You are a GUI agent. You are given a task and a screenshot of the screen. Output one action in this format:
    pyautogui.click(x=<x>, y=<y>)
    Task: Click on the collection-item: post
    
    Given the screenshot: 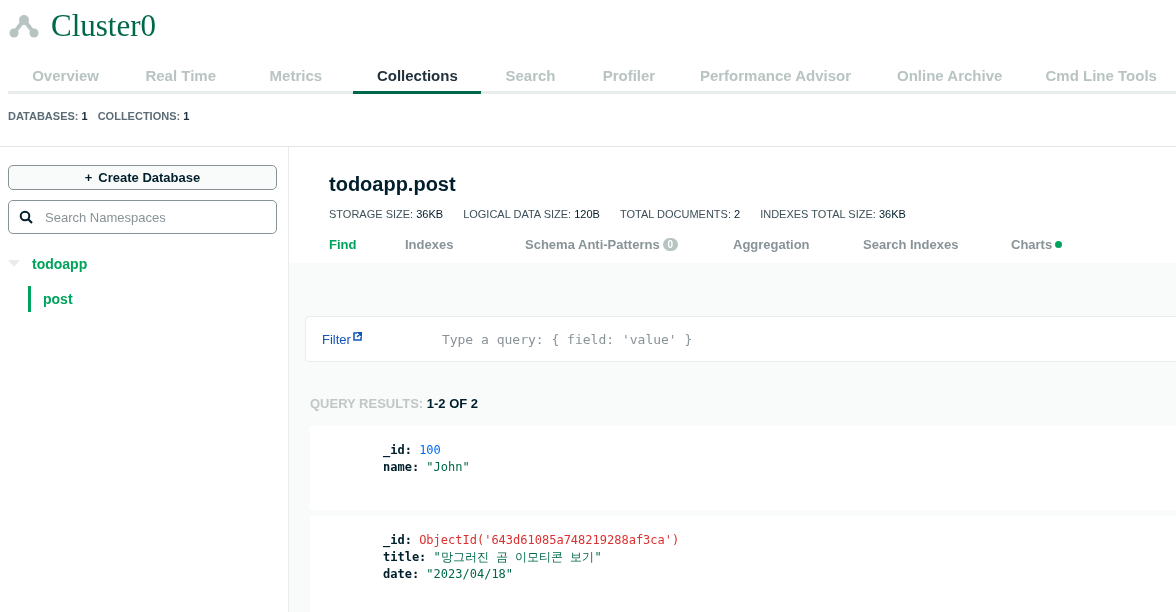 What is the action you would take?
    pyautogui.click(x=152, y=299)
    